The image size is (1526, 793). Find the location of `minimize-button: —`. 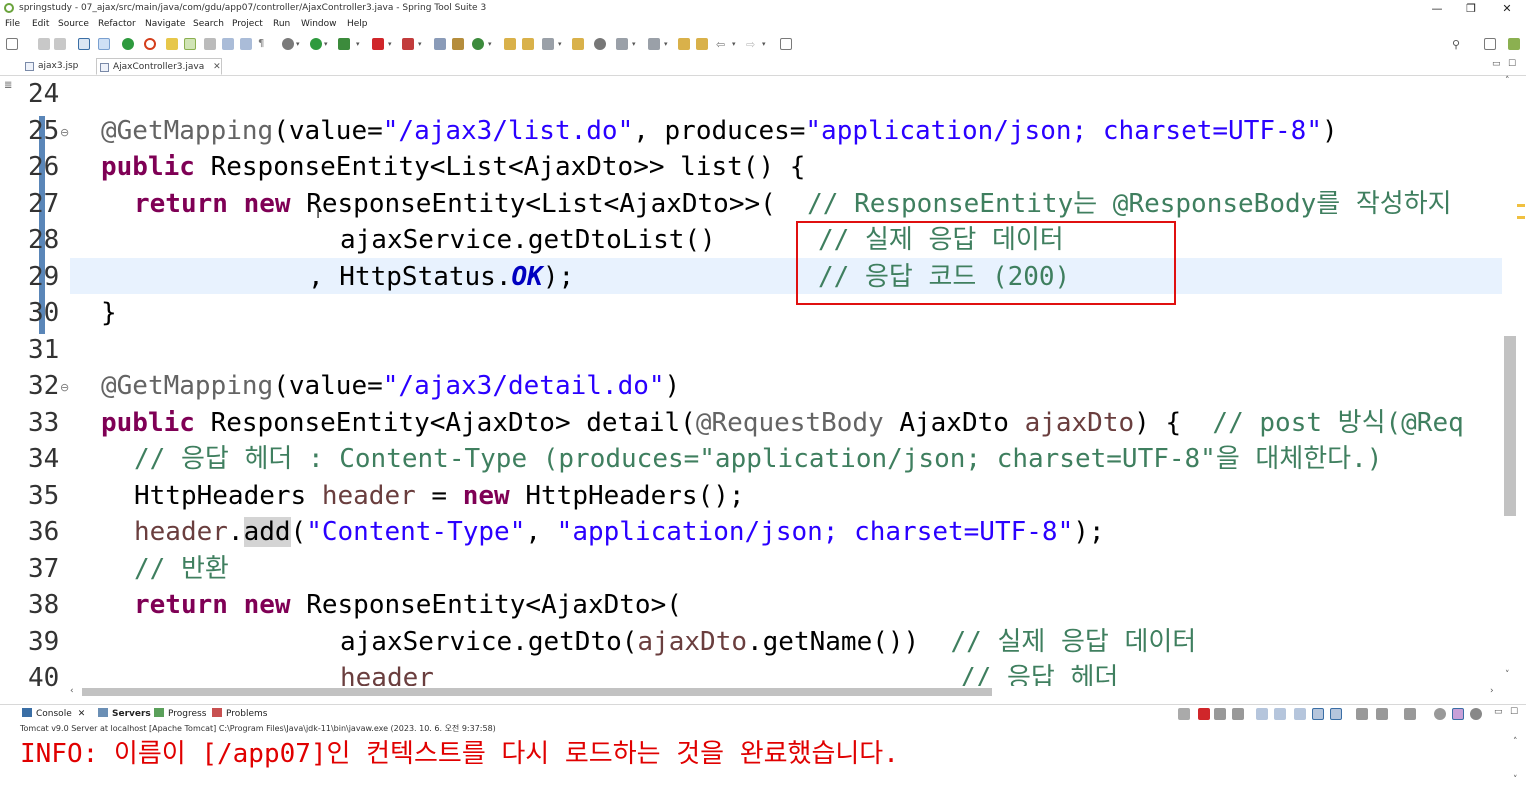

minimize-button: — is located at coordinates (1437, 8).